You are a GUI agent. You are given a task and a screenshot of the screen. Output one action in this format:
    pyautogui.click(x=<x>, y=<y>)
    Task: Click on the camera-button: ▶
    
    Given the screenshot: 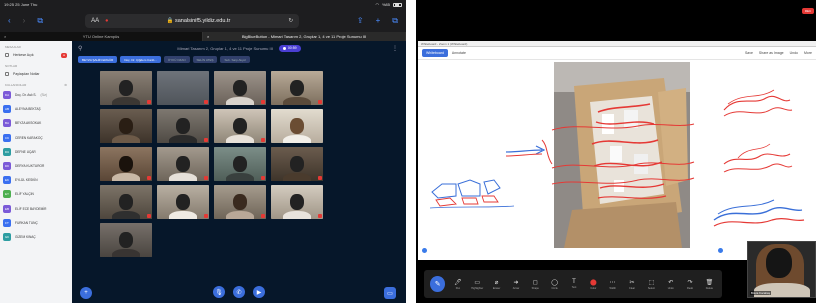 What is the action you would take?
    pyautogui.click(x=259, y=292)
    